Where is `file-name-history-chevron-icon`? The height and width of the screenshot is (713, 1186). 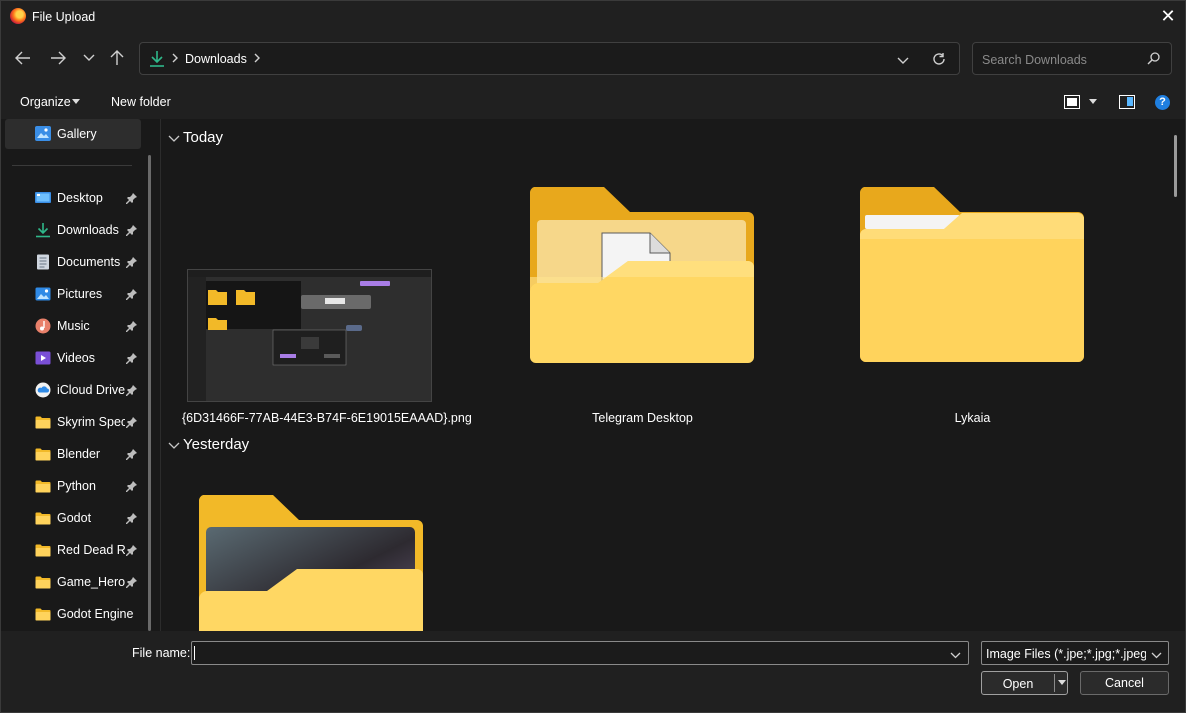
file-name-history-chevron-icon is located at coordinates (955, 655).